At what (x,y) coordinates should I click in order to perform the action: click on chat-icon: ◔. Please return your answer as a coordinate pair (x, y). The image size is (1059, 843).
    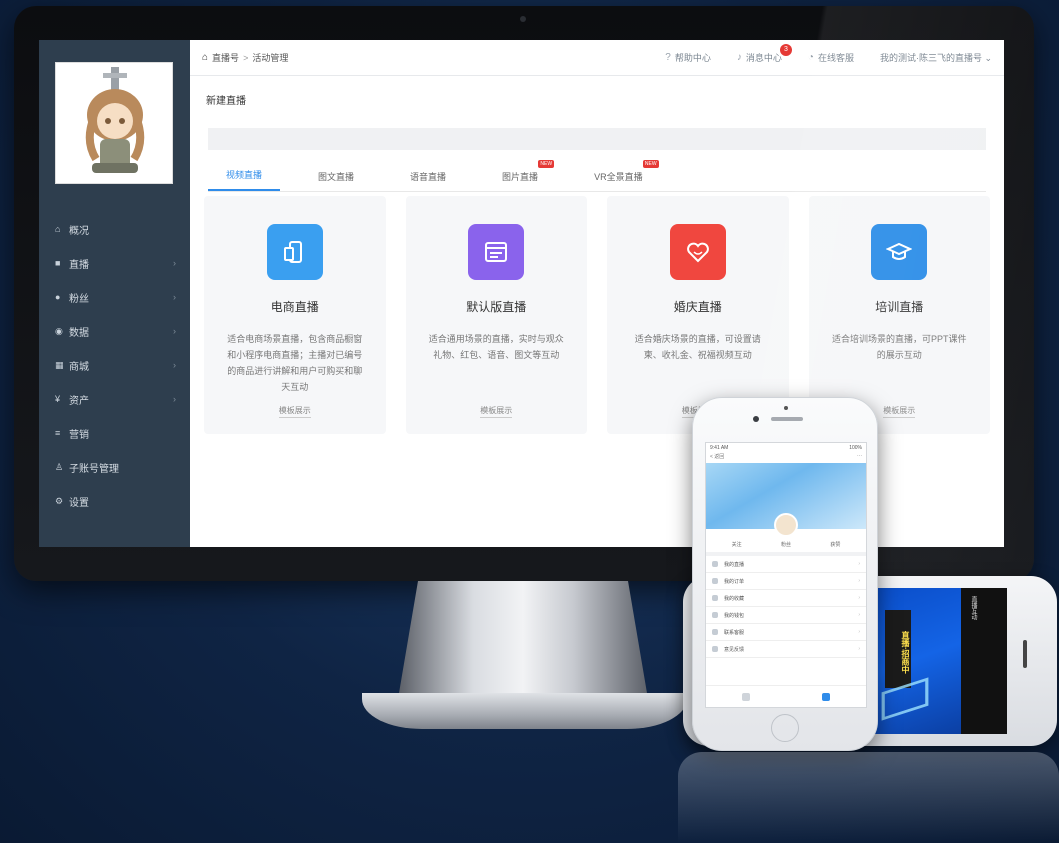
    Looking at the image, I should click on (810, 57).